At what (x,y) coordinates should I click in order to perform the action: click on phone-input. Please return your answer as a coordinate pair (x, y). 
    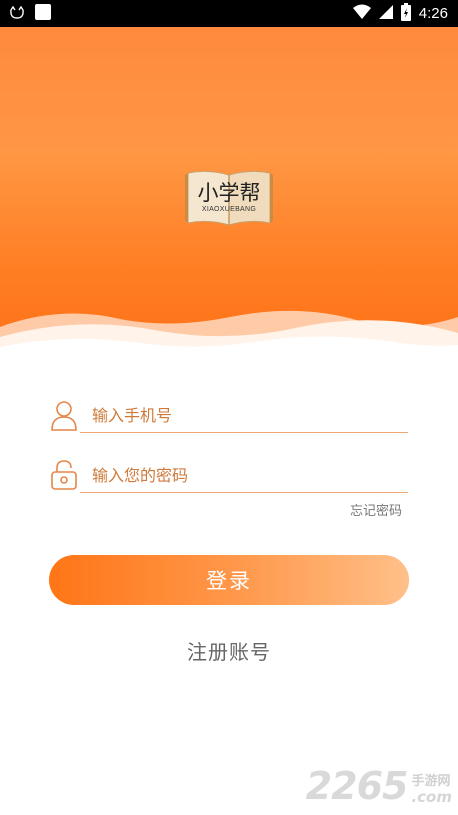
    Looking at the image, I should click on (244, 416).